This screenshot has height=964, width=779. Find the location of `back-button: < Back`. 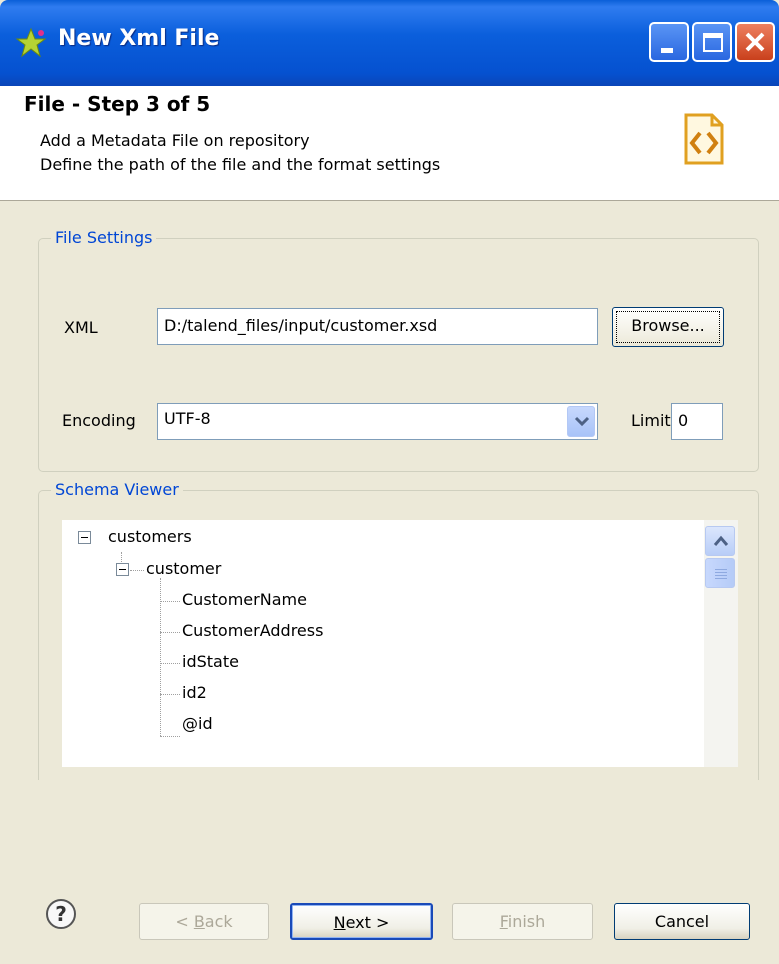

back-button: < Back is located at coordinates (204, 921).